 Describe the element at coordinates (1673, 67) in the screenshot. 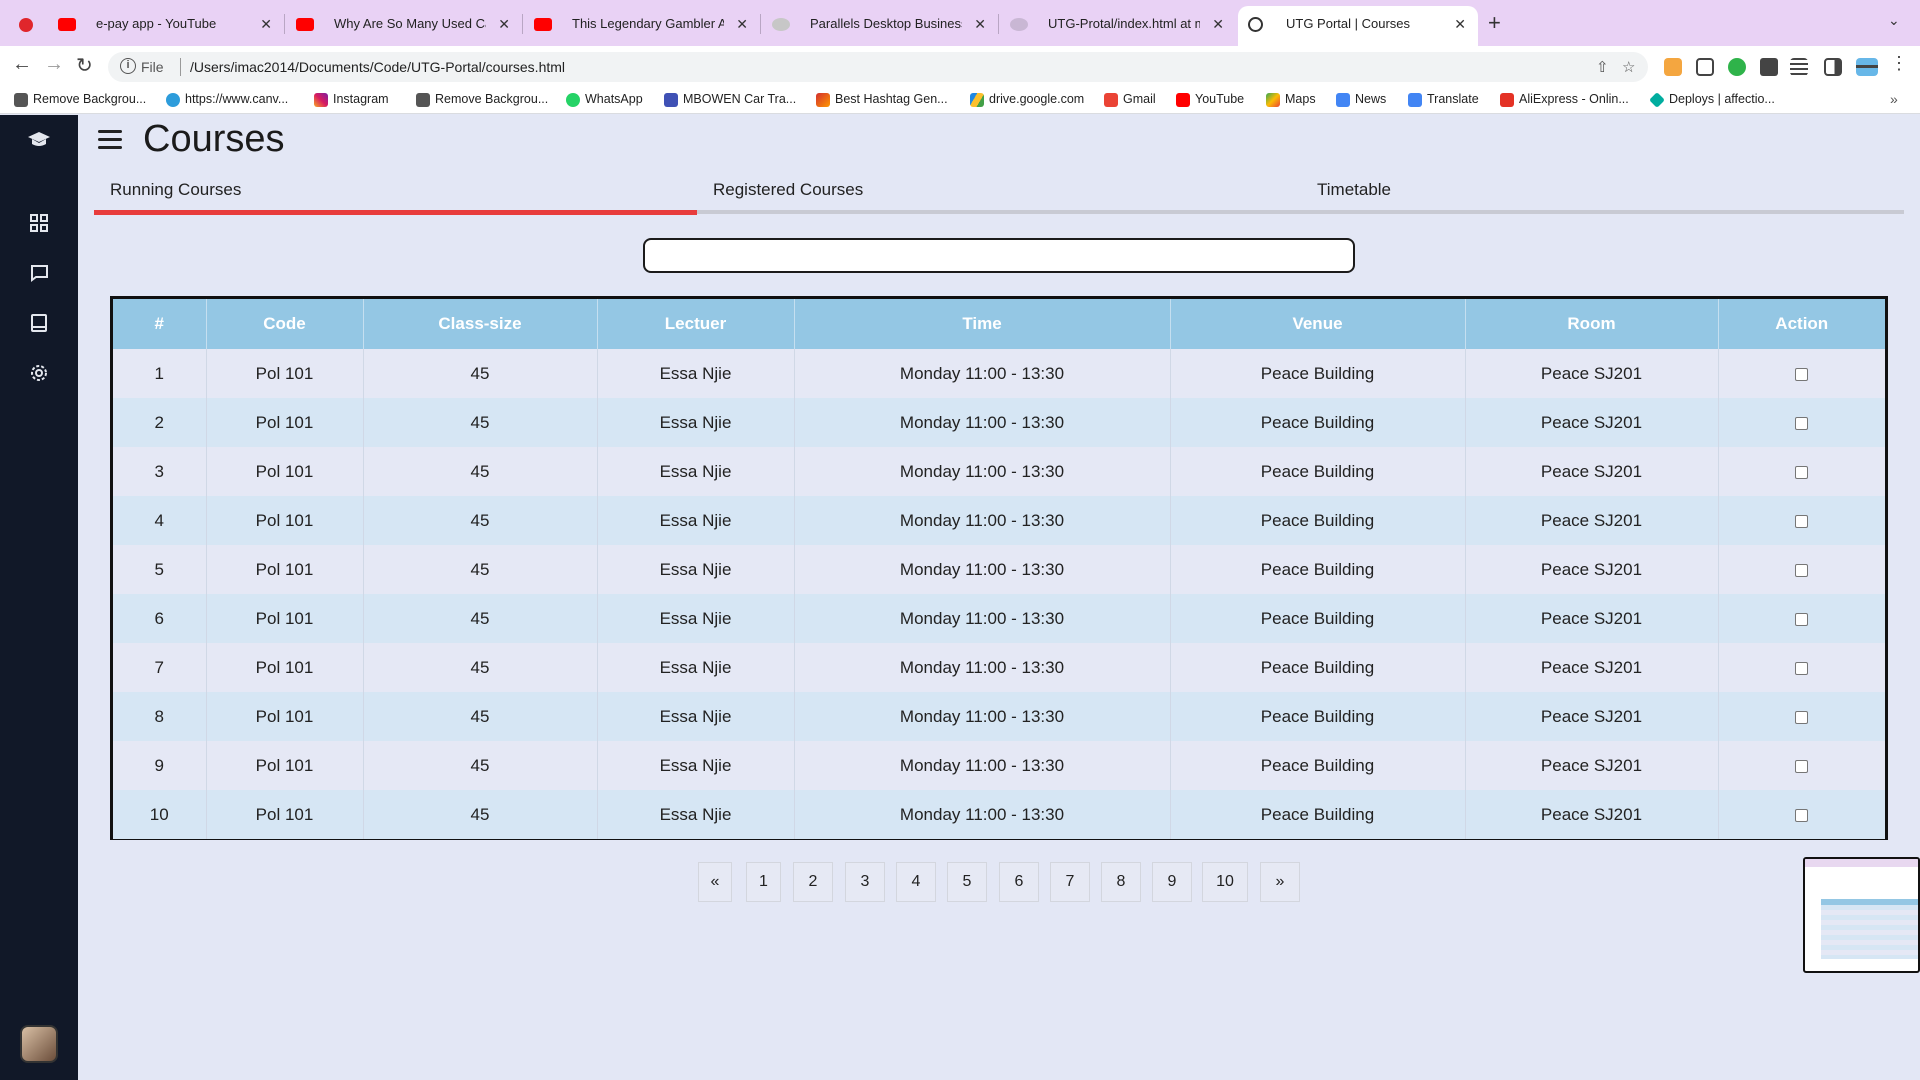

I see `extension-metamask-icon` at that location.